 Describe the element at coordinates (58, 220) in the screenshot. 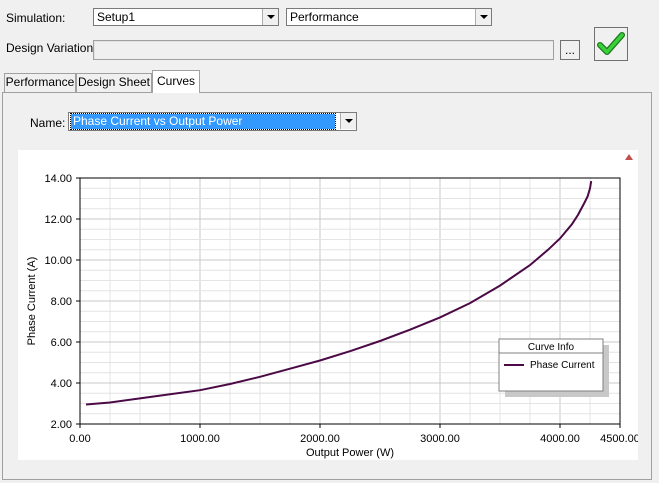

I see `y-tick-label: 12.00` at that location.